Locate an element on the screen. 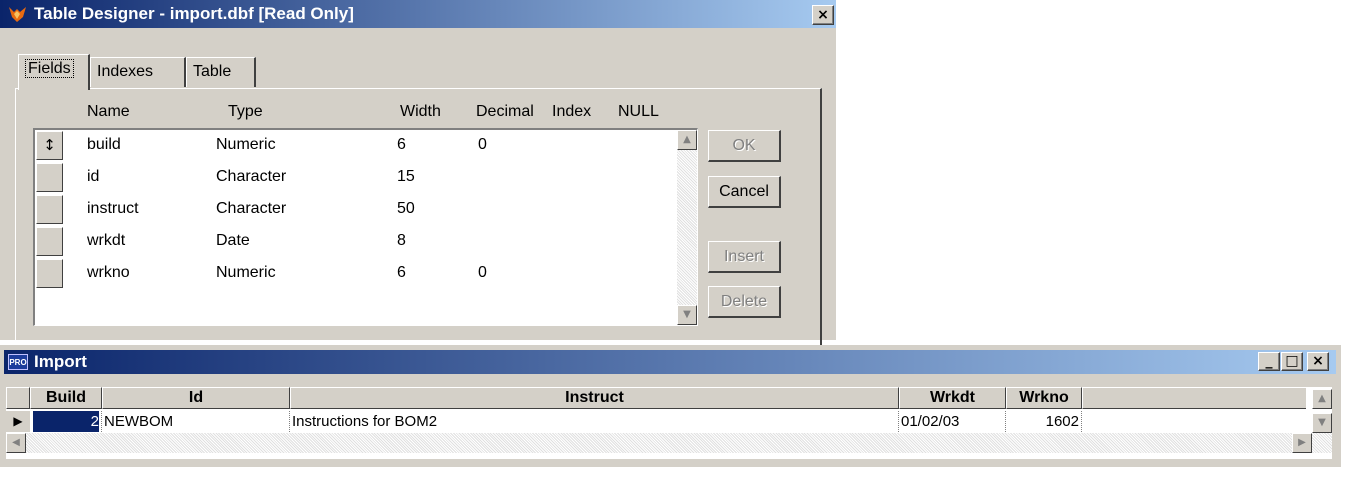  maximize-icon: □ is located at coordinates (1292, 361).